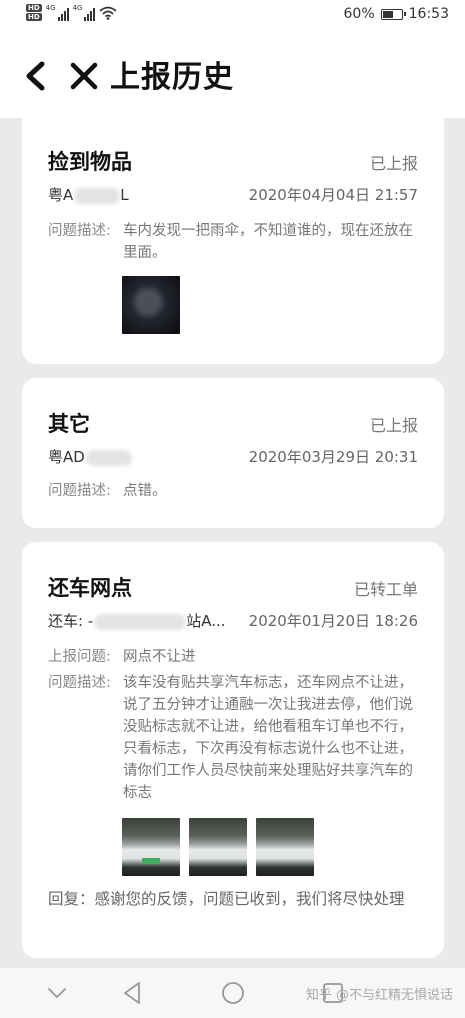  I want to click on clock: 16:53, so click(428, 14).